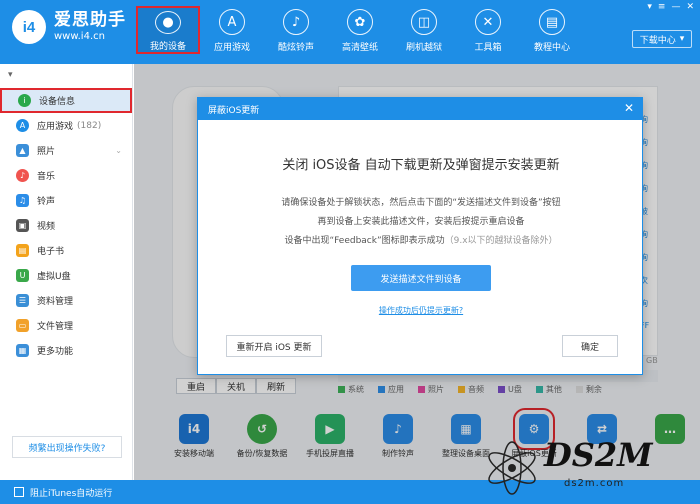 This screenshot has height=504, width=700. I want to click on window-controls: ▾ ≡ — ✕, so click(670, 7).